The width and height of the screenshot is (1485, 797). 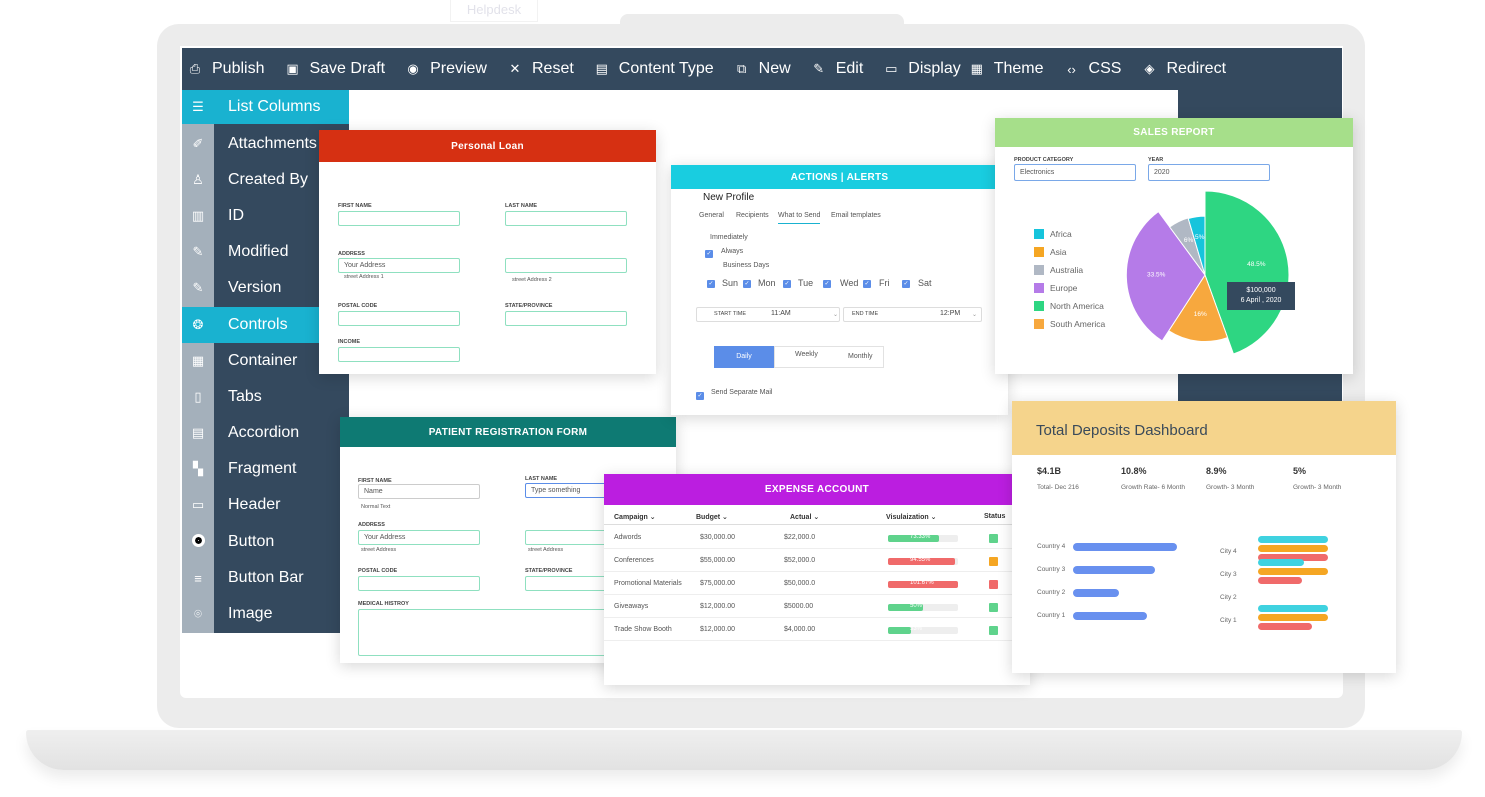 What do you see at coordinates (198, 360) in the screenshot?
I see `grid-icon: ▦` at bounding box center [198, 360].